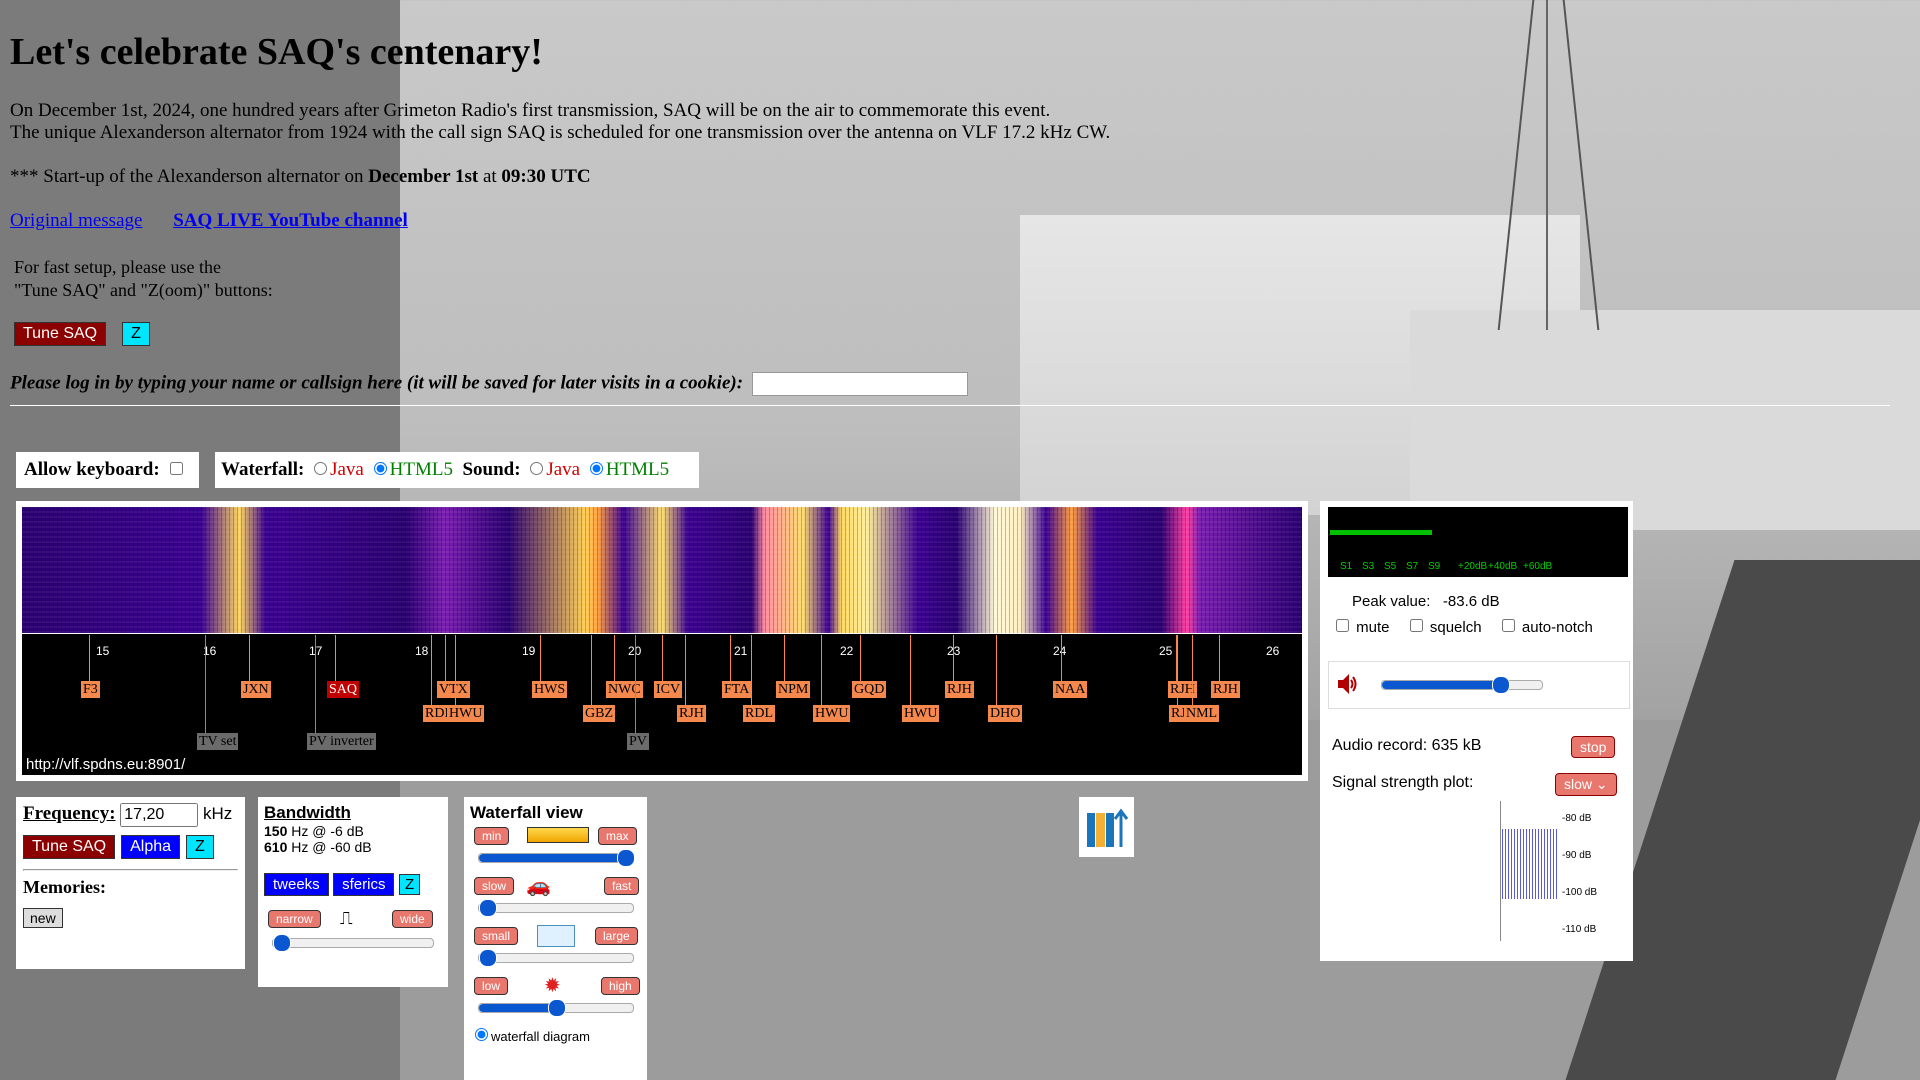 This screenshot has height=1080, width=1920. Describe the element at coordinates (282, 943) in the screenshot. I see `bandwidth-slider-thumb` at that location.